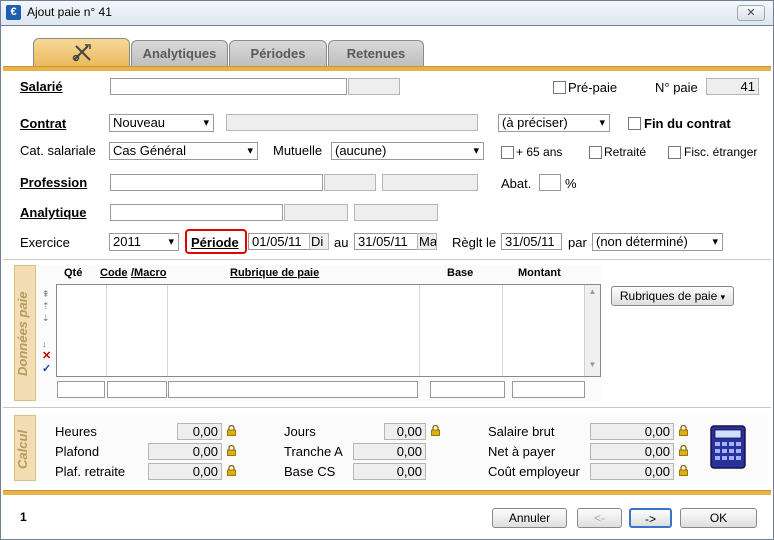 This screenshot has height=540, width=774. What do you see at coordinates (632, 471) in the screenshot?
I see `cout-employeur-value: 0,00` at bounding box center [632, 471].